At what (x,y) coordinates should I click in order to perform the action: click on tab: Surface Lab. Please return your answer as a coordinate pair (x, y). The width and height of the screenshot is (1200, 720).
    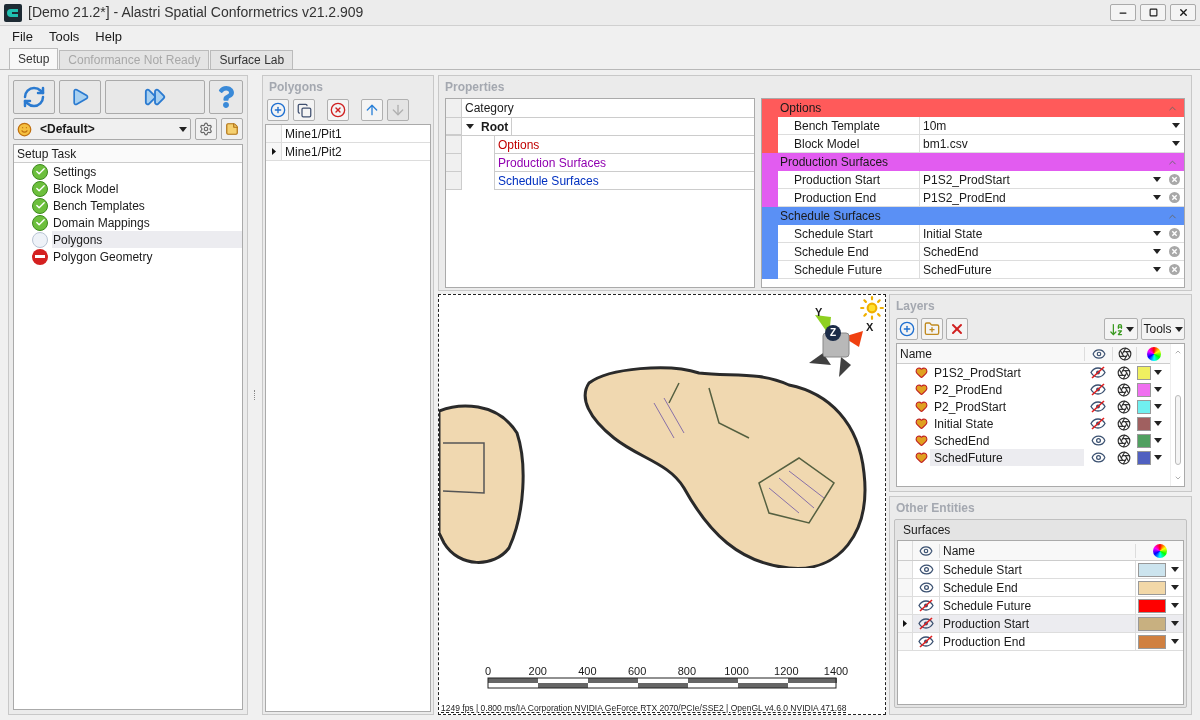
    Looking at the image, I should click on (252, 59).